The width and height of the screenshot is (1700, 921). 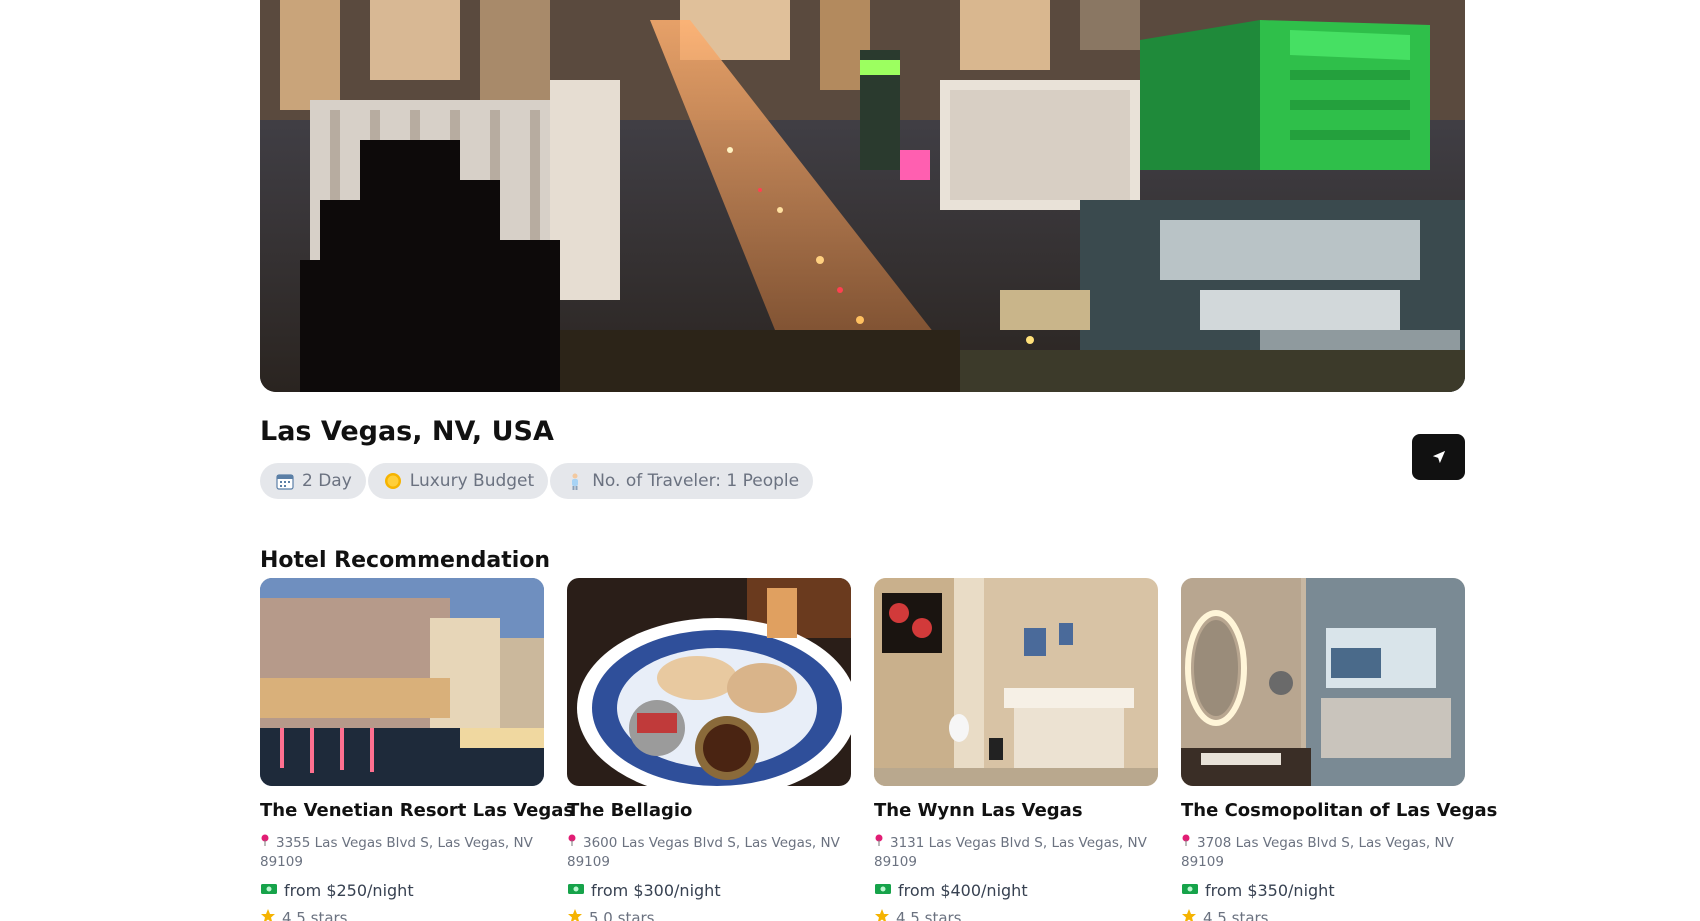 I want to click on hotel-section-title: Hotel Recommendation, so click(x=405, y=560).